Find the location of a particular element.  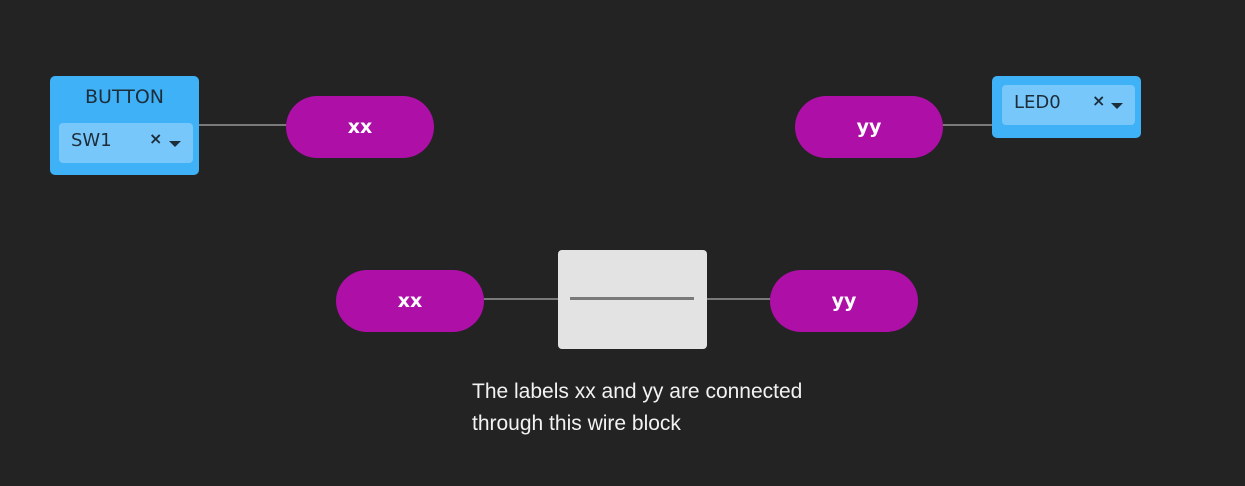

wire-block is located at coordinates (632, 299).